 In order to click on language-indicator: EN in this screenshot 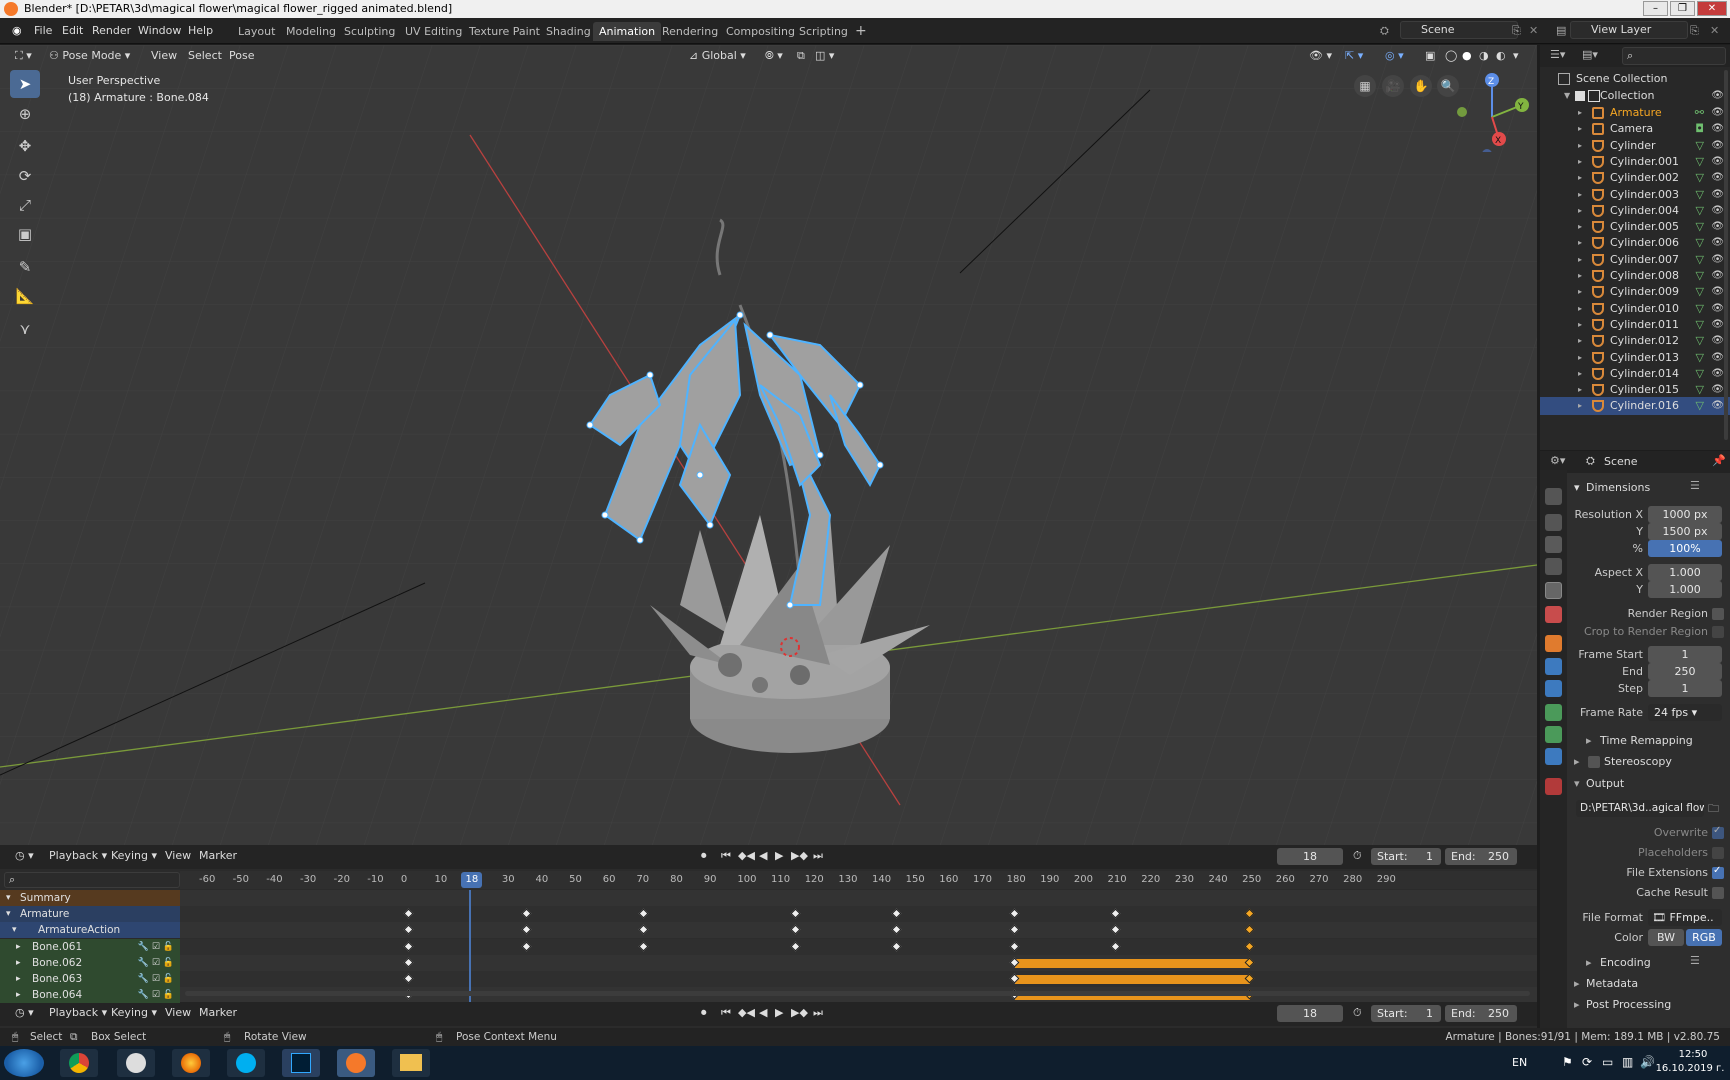, I will do `click(1519, 1062)`.